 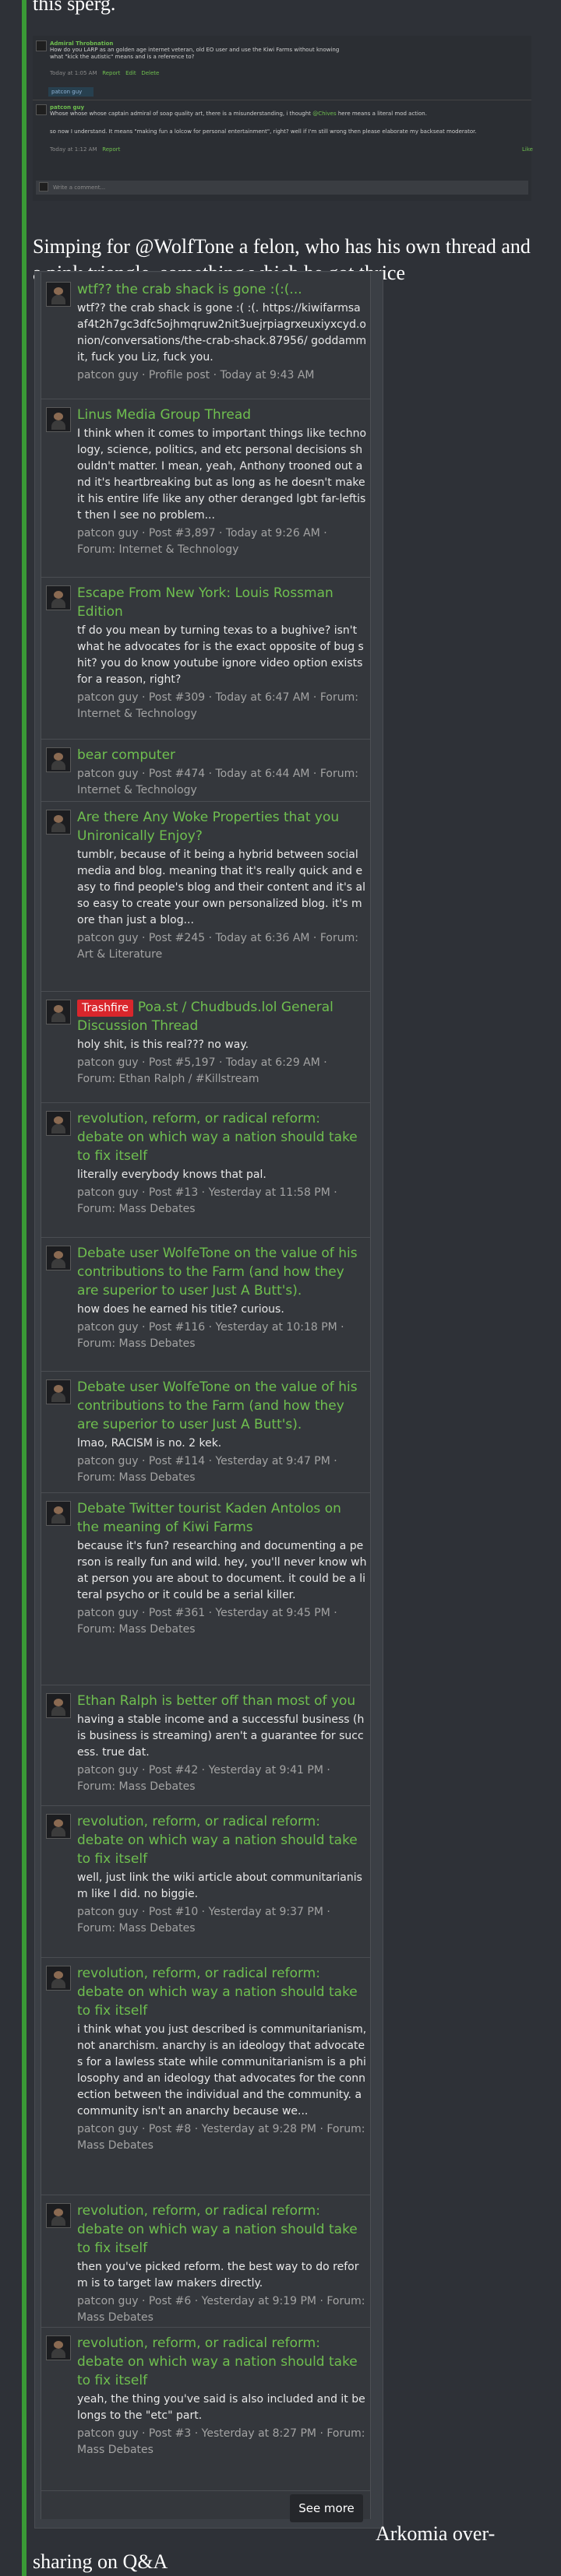 What do you see at coordinates (130, 73) in the screenshot?
I see `edit-link: Edit` at bounding box center [130, 73].